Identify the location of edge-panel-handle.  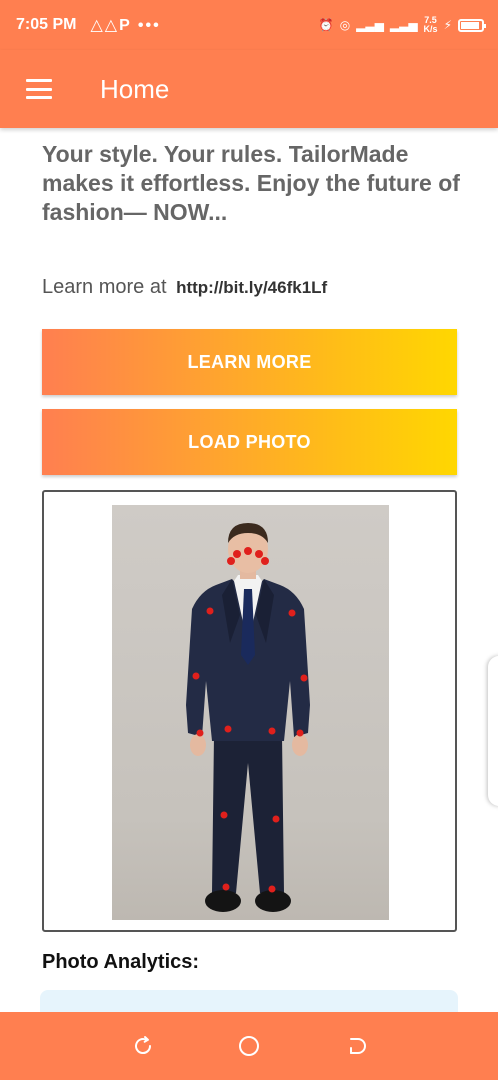
(493, 731).